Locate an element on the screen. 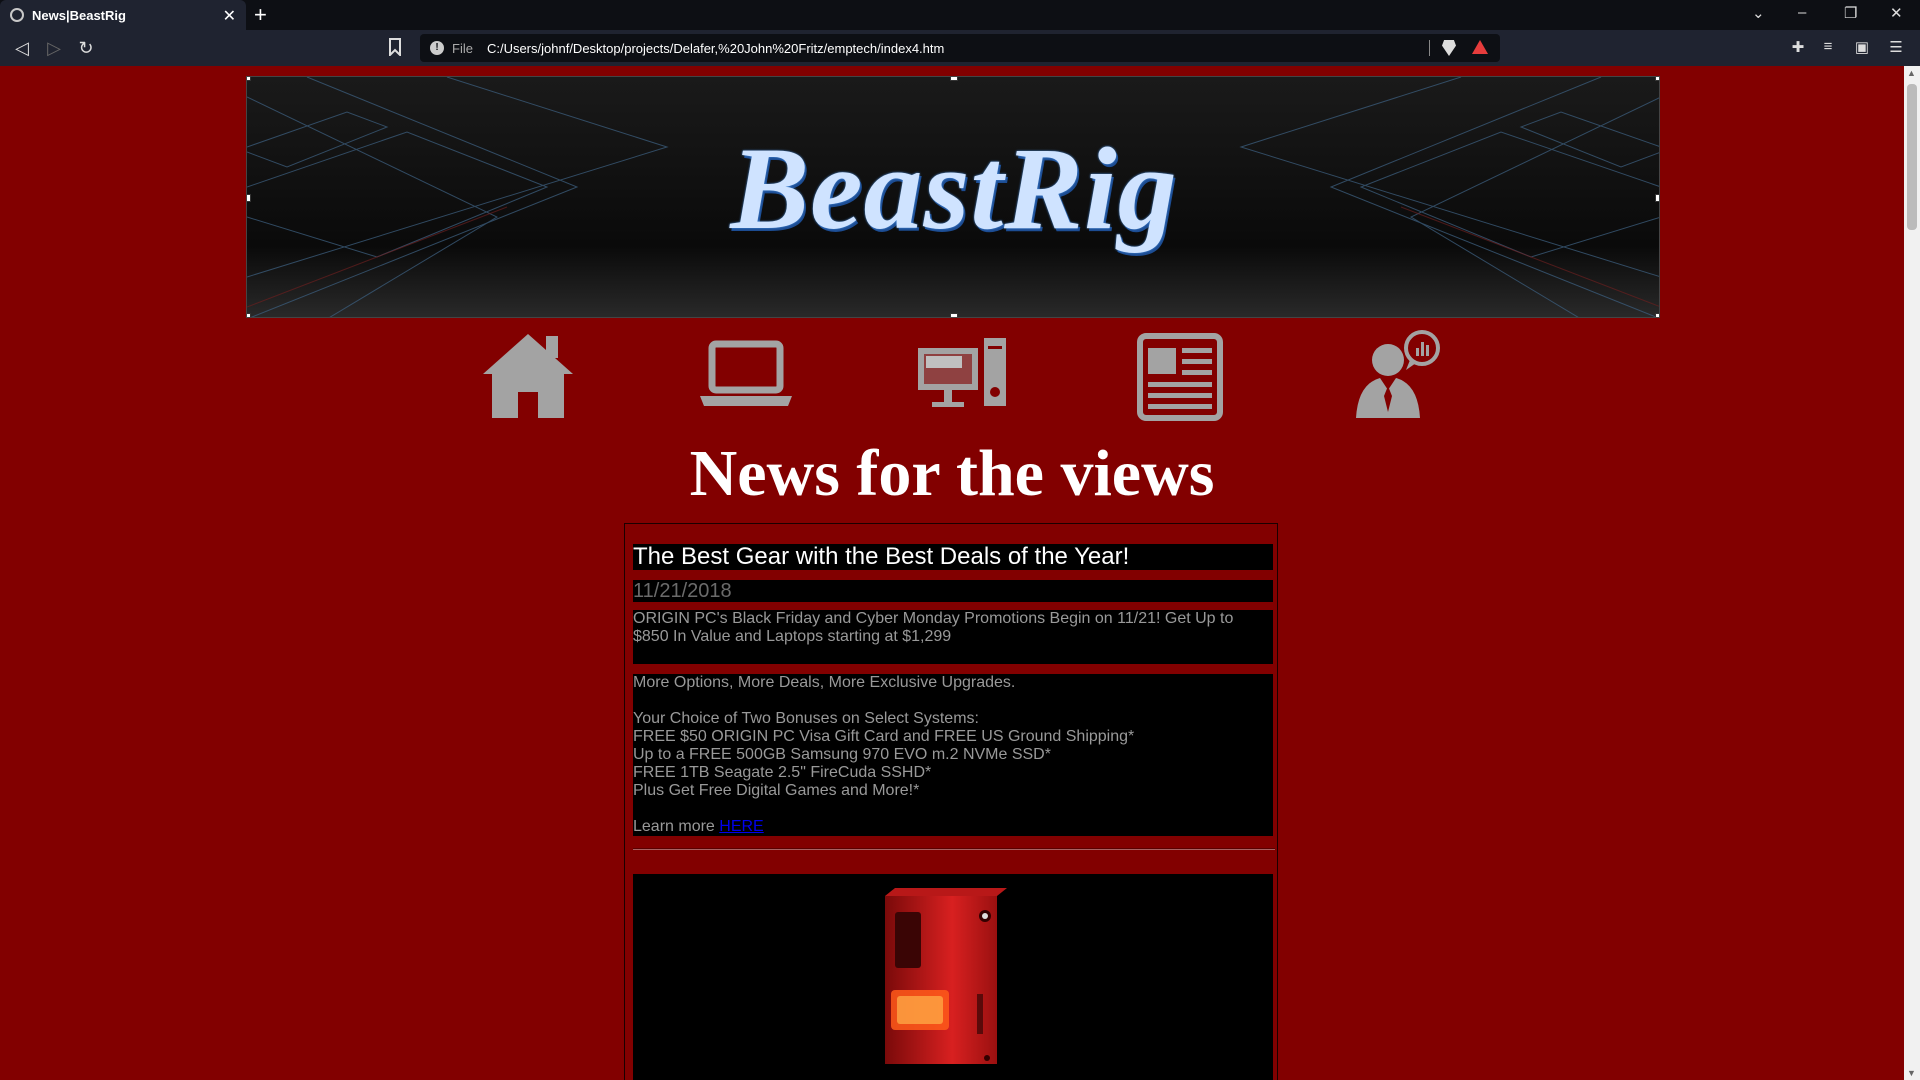 This screenshot has height=1080, width=1920. restore-button: ❐ is located at coordinates (1850, 13).